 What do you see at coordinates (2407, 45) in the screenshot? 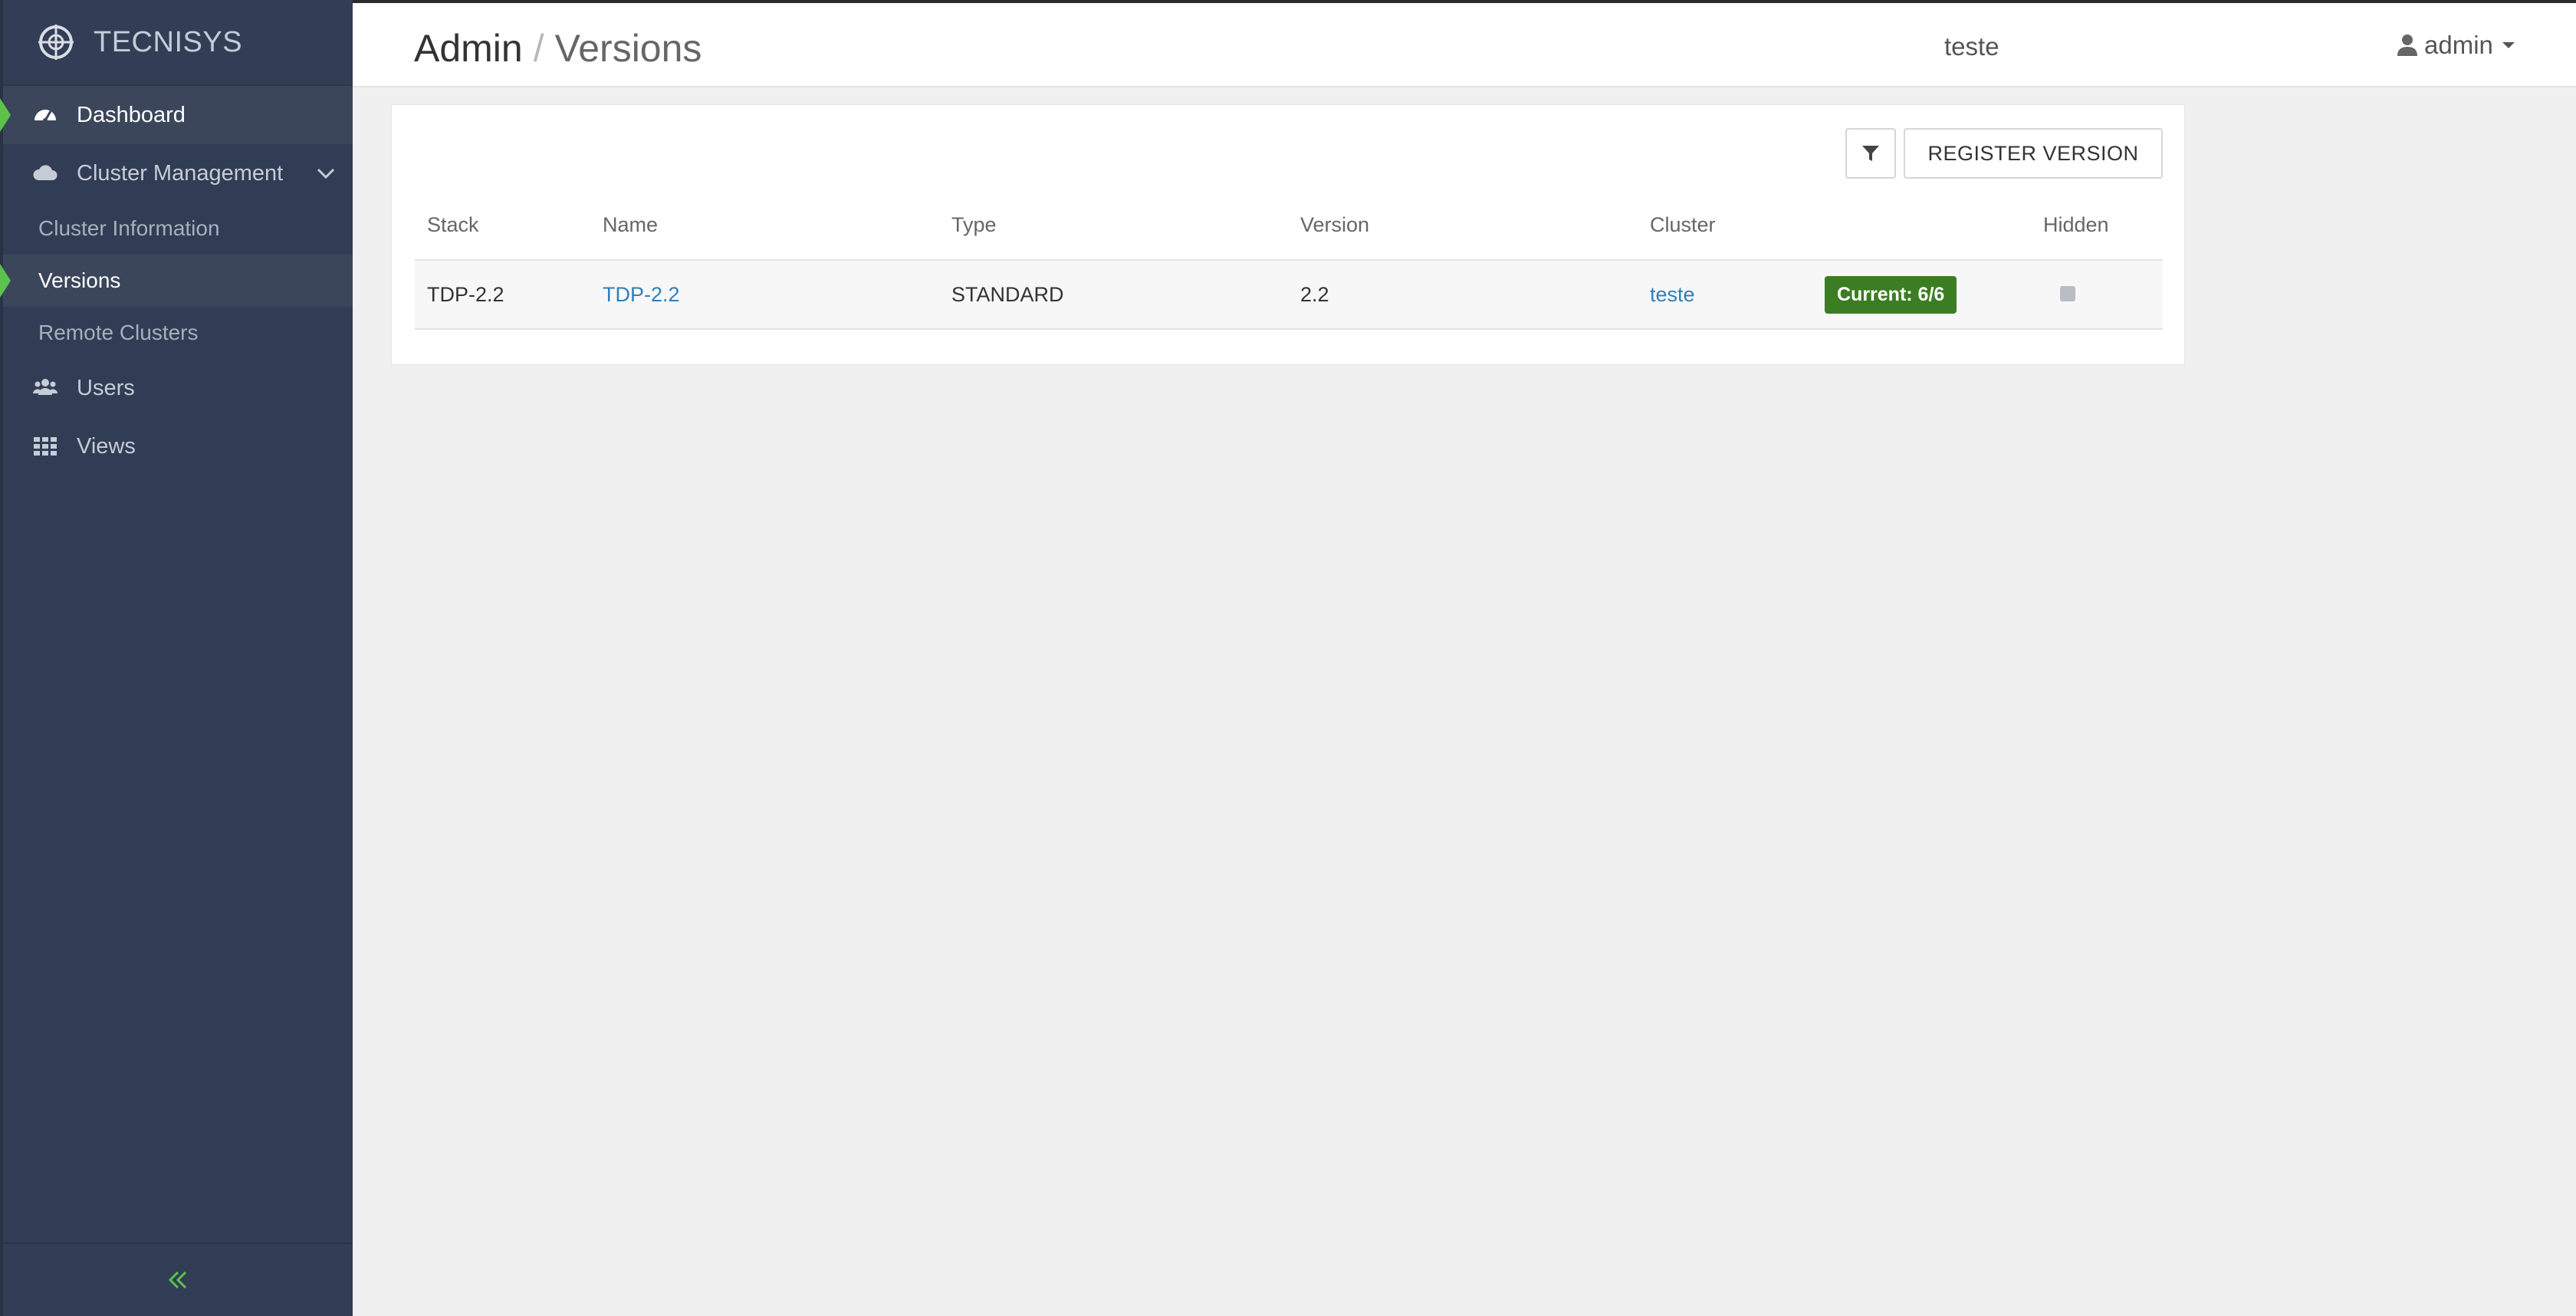
I see `user-icon` at bounding box center [2407, 45].